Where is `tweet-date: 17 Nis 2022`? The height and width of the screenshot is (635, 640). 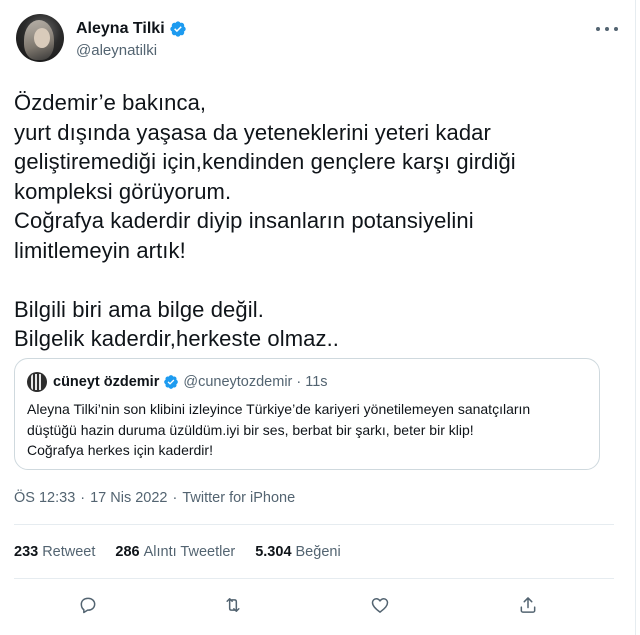
tweet-date: 17 Nis 2022 is located at coordinates (128, 498).